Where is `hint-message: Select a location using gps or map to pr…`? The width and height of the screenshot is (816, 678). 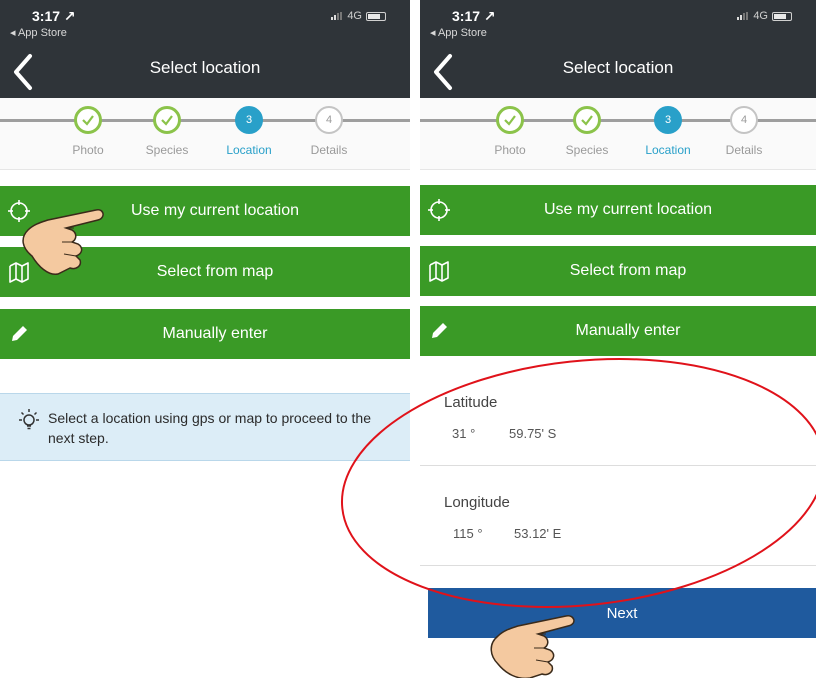 hint-message: Select a location using gps or map to pr… is located at coordinates (205, 427).